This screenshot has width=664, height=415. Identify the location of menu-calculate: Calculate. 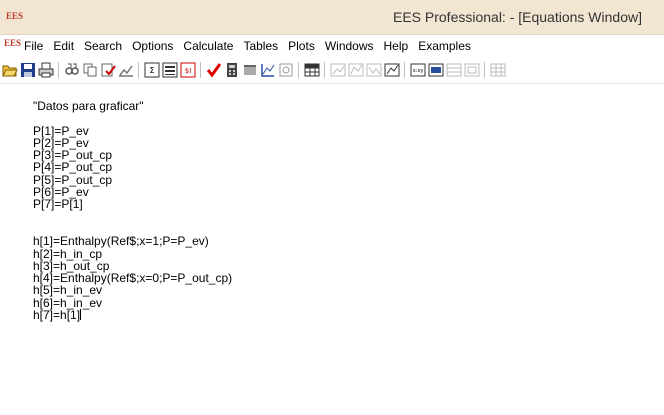
(208, 46).